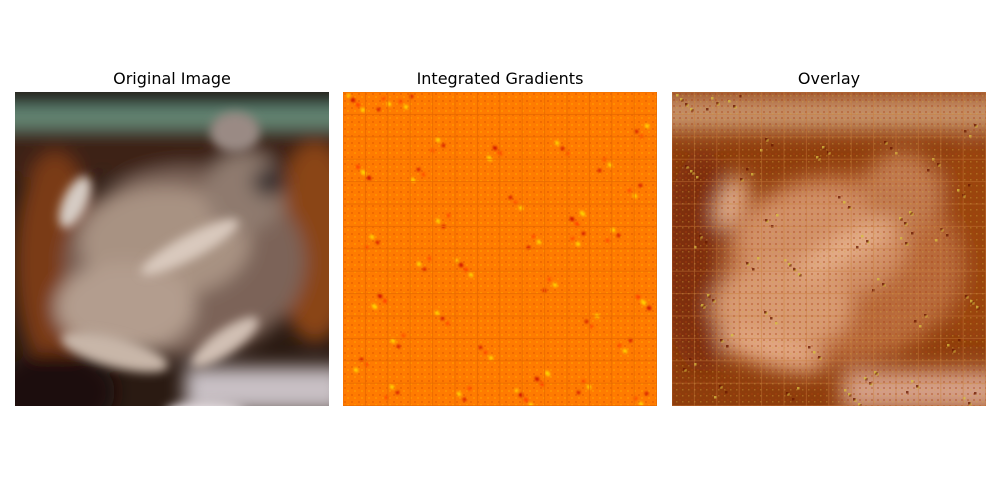  What do you see at coordinates (829, 78) in the screenshot?
I see `panel-title-overlay: Overlay` at bounding box center [829, 78].